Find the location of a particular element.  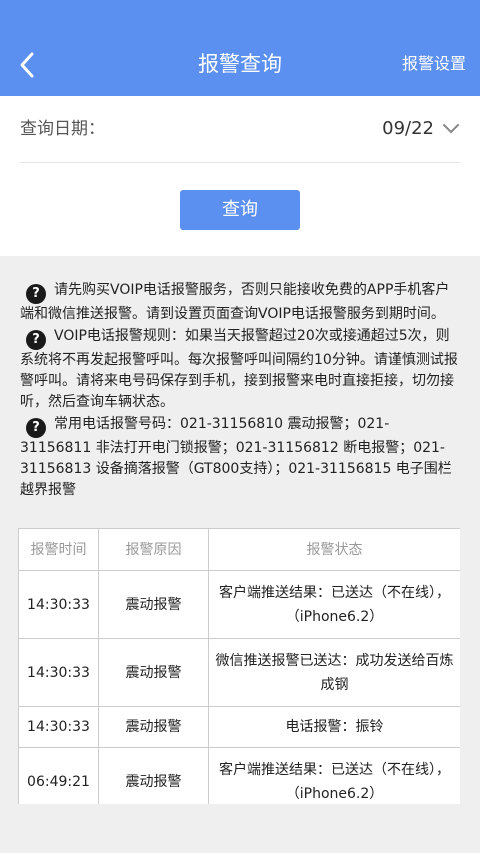

top-bar: 报警查询 报警设置 is located at coordinates (240, 48).